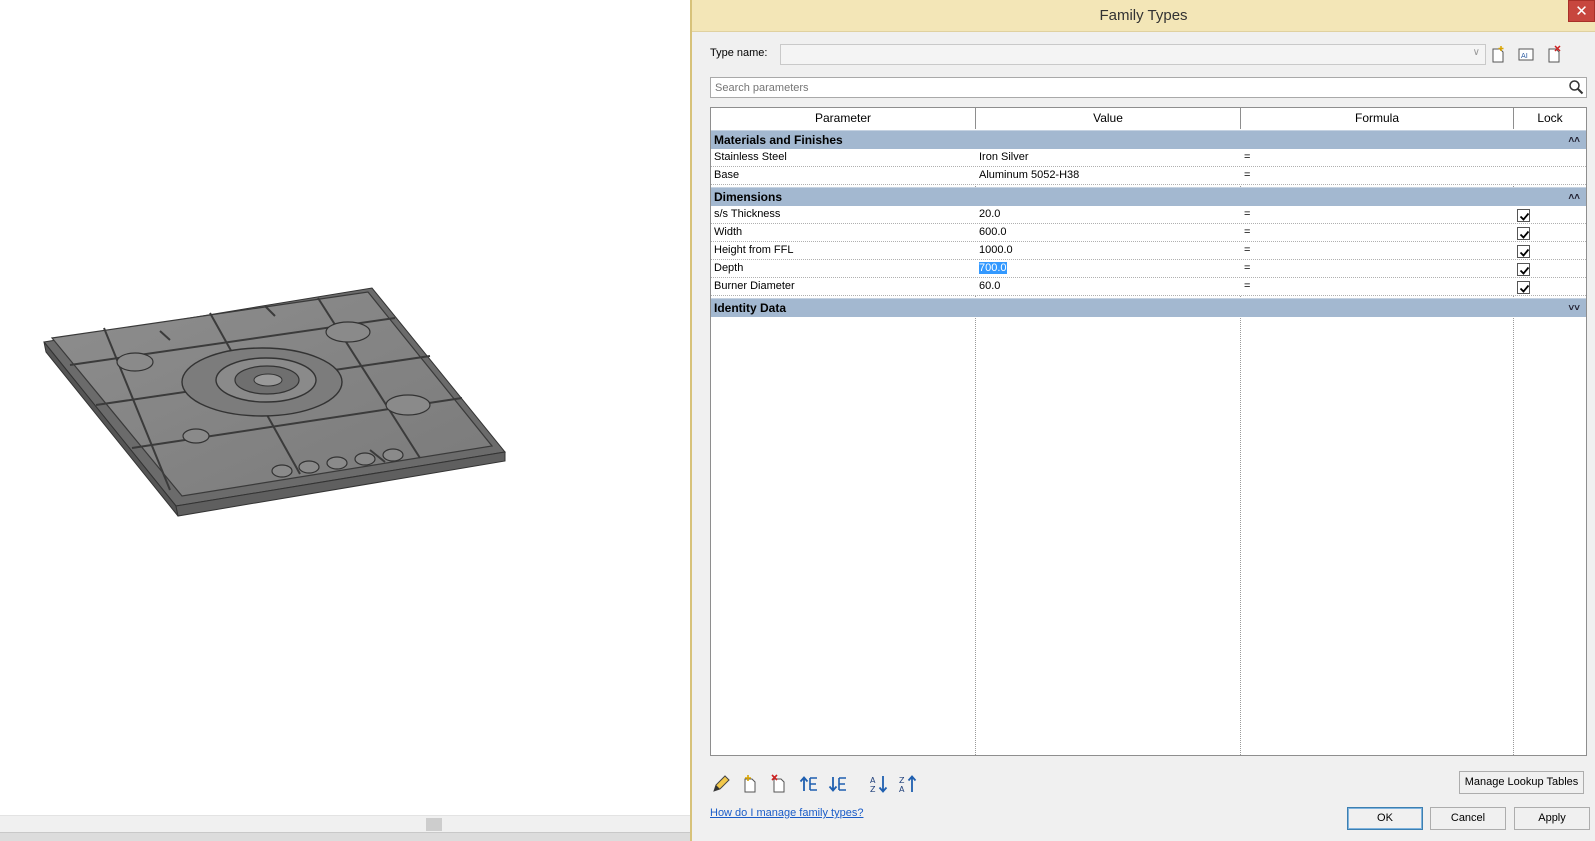 The image size is (1595, 841). What do you see at coordinates (843, 118) in the screenshot?
I see `column-header-parameter: Parameter` at bounding box center [843, 118].